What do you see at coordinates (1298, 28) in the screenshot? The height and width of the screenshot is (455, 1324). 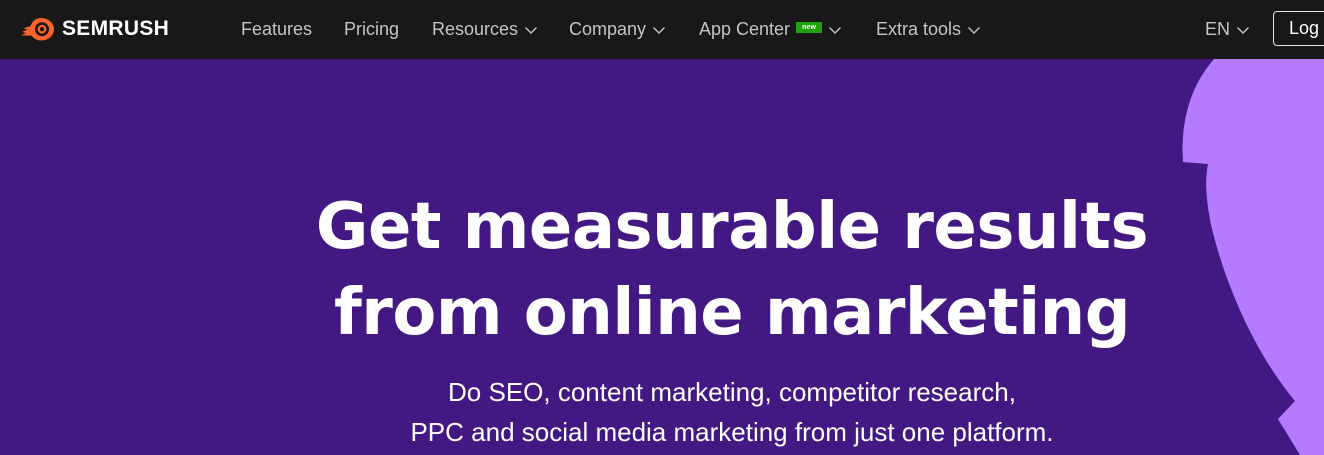 I see `login-button: Log` at bounding box center [1298, 28].